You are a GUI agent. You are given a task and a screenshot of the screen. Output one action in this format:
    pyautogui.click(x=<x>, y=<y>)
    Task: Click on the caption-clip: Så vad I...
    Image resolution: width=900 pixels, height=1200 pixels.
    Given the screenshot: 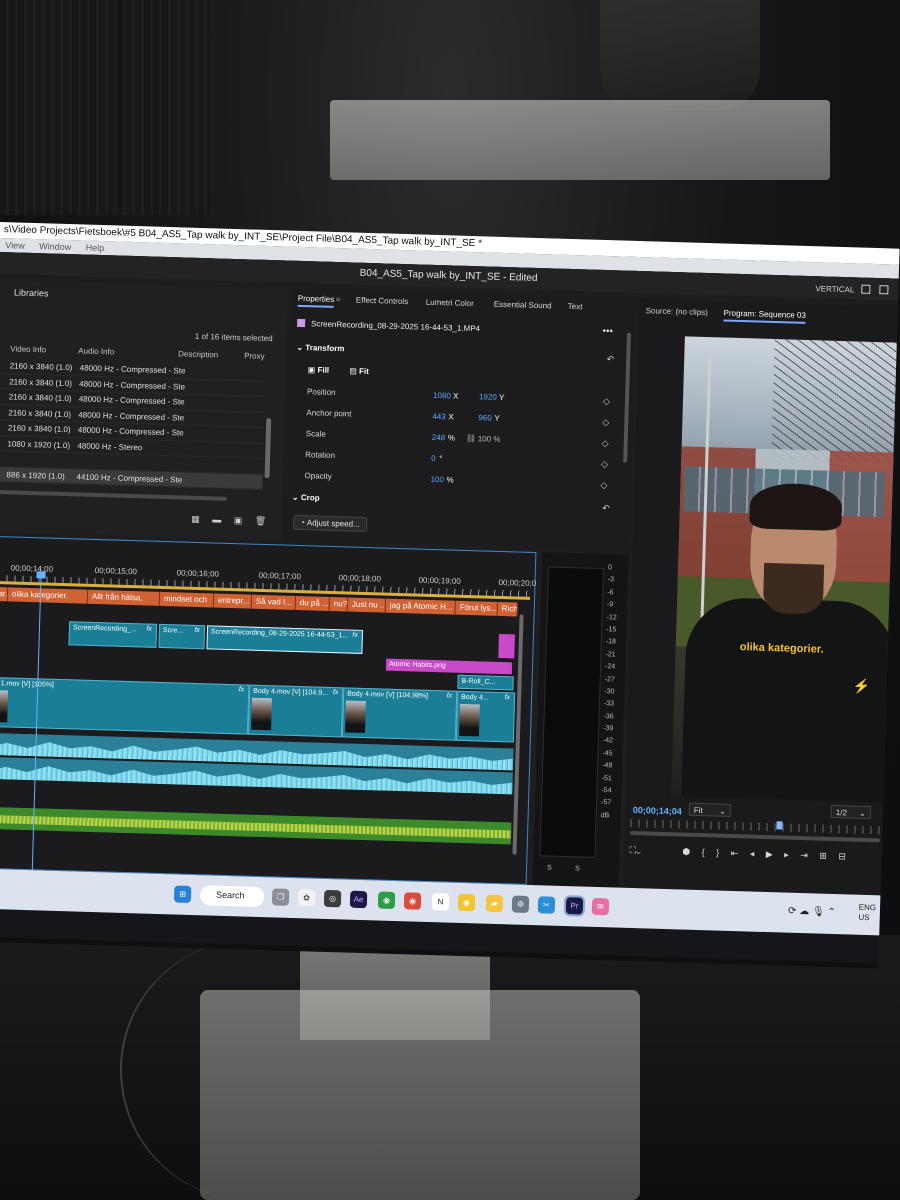 What is the action you would take?
    pyautogui.click(x=274, y=602)
    